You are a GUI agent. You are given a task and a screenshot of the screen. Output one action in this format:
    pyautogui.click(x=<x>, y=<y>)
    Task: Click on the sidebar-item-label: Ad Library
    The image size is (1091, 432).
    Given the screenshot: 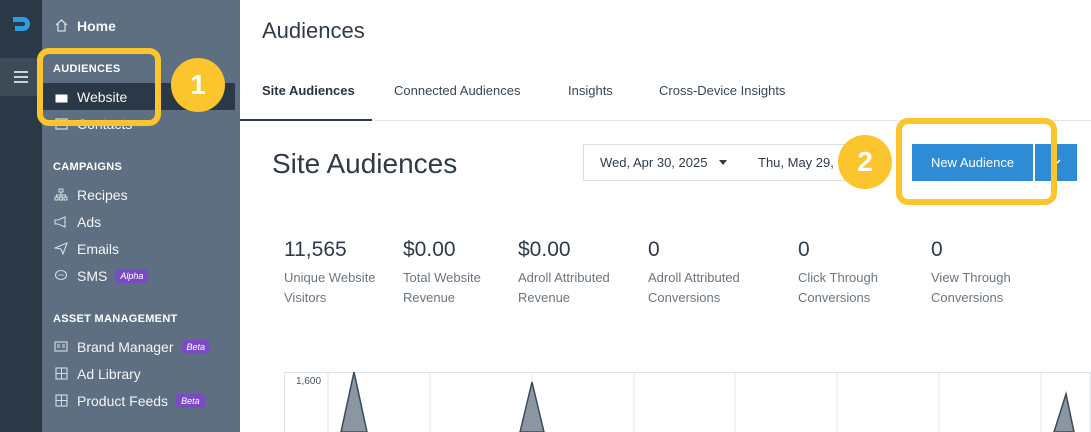 What is the action you would take?
    pyautogui.click(x=109, y=373)
    